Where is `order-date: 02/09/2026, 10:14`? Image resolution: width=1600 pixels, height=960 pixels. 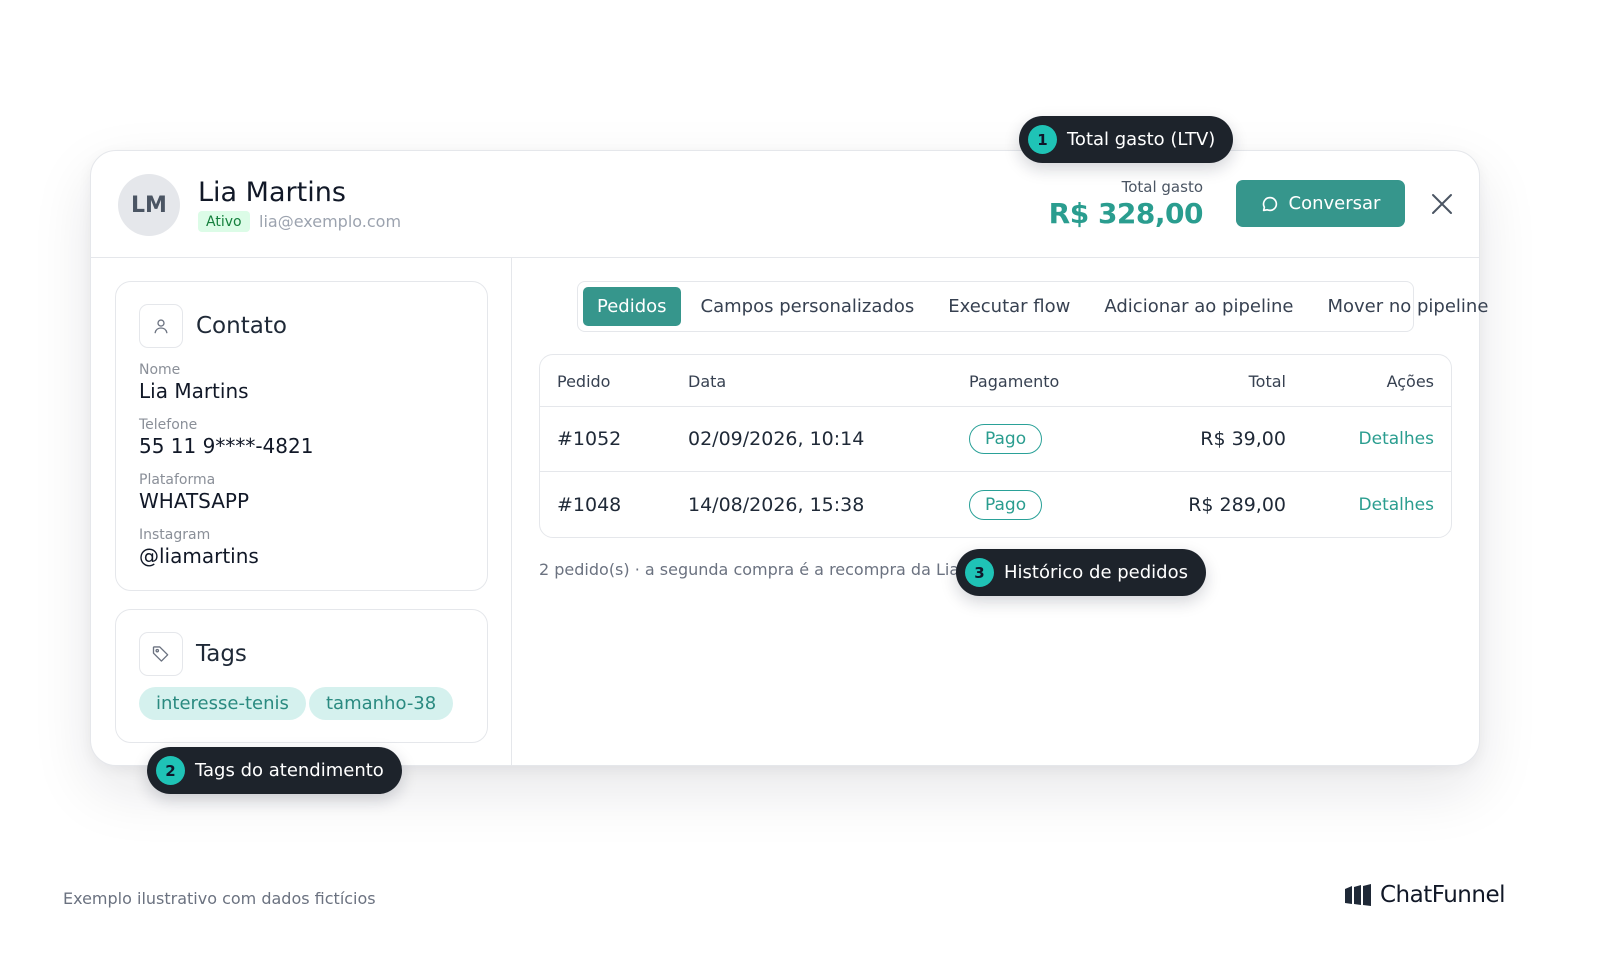
order-date: 02/09/2026, 10:14 is located at coordinates (776, 439).